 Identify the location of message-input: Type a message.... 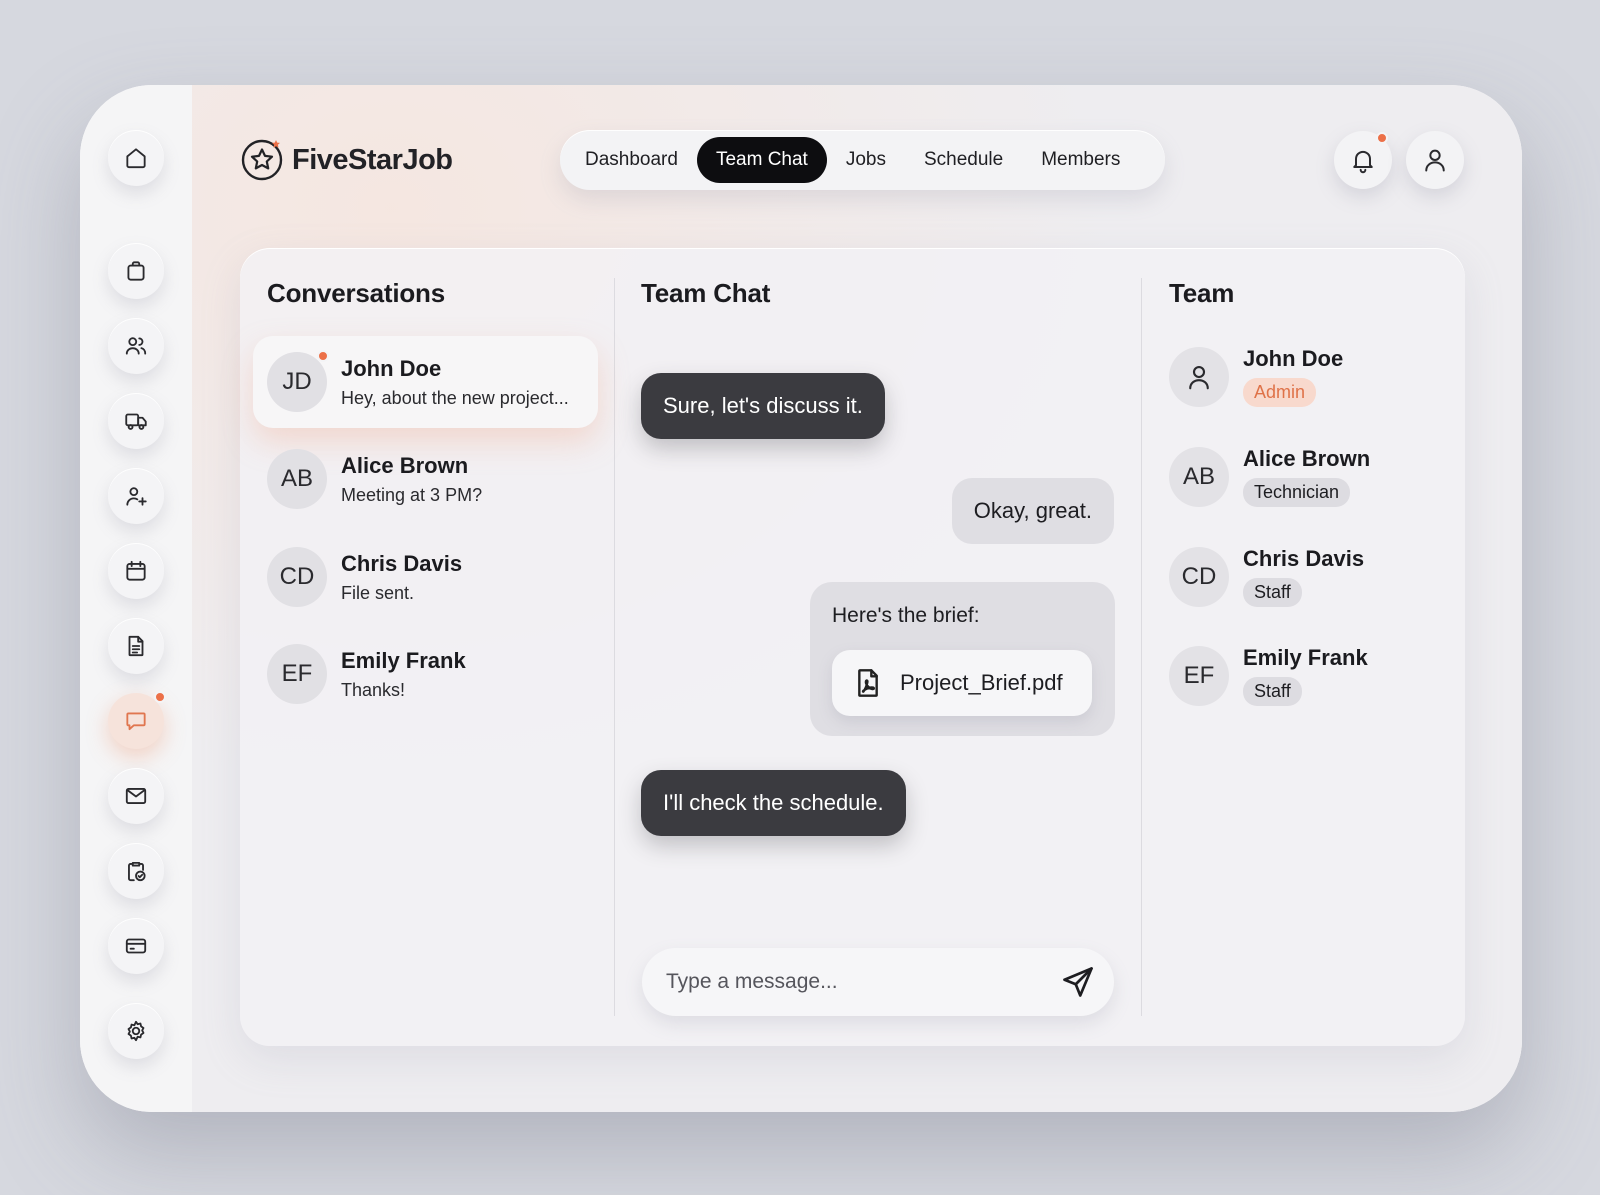
(878, 982).